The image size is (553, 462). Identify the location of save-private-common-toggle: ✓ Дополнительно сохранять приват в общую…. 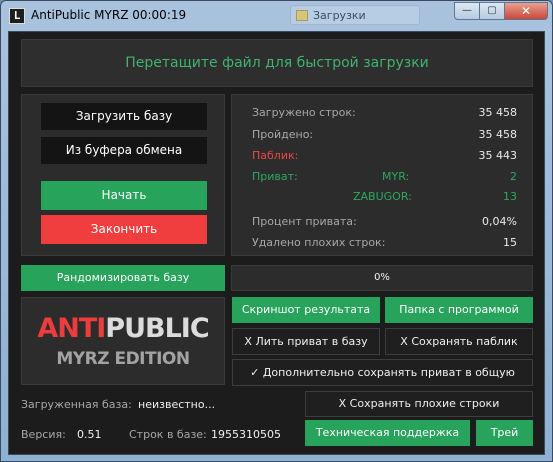
(382, 381).